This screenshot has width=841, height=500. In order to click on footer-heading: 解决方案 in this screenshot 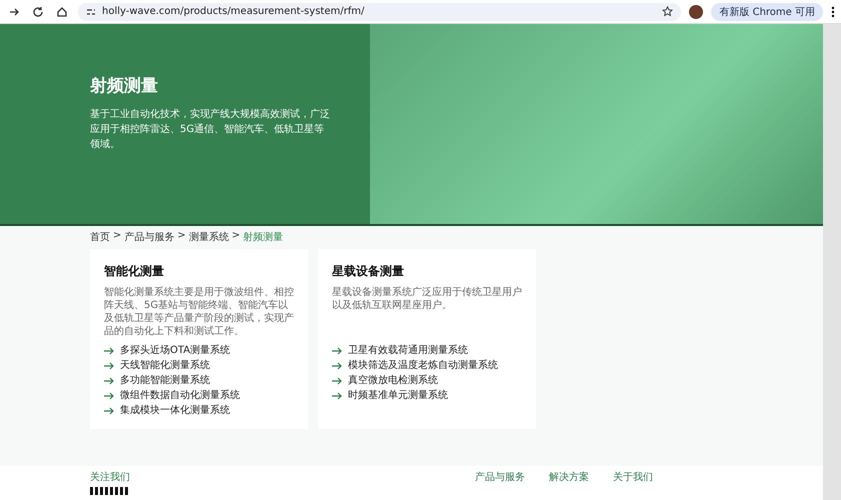, I will do `click(569, 477)`.